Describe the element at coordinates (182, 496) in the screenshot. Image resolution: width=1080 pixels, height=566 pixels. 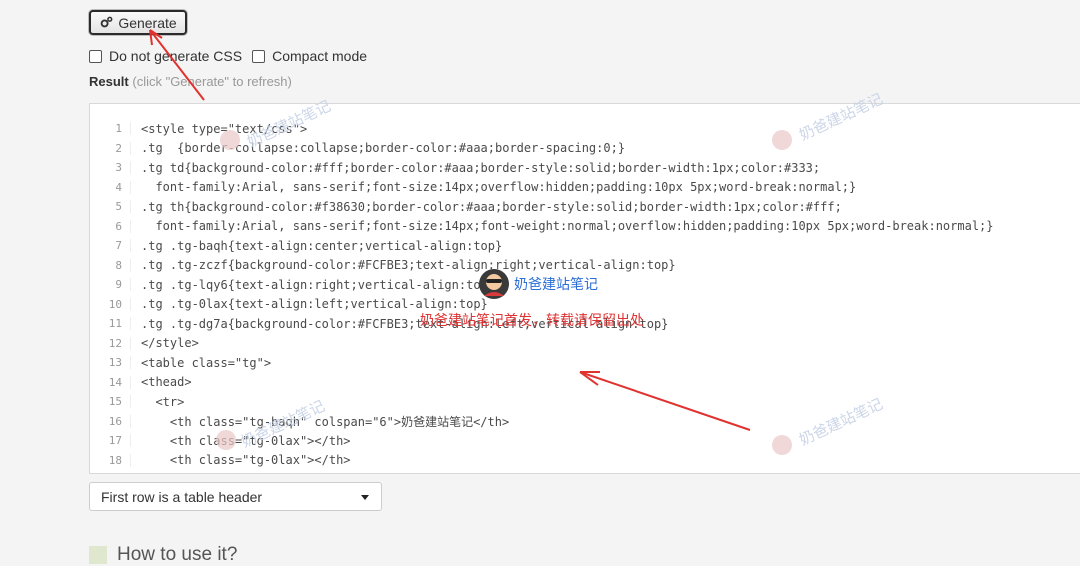
I see `header-row-select-value: First row is a table header` at that location.